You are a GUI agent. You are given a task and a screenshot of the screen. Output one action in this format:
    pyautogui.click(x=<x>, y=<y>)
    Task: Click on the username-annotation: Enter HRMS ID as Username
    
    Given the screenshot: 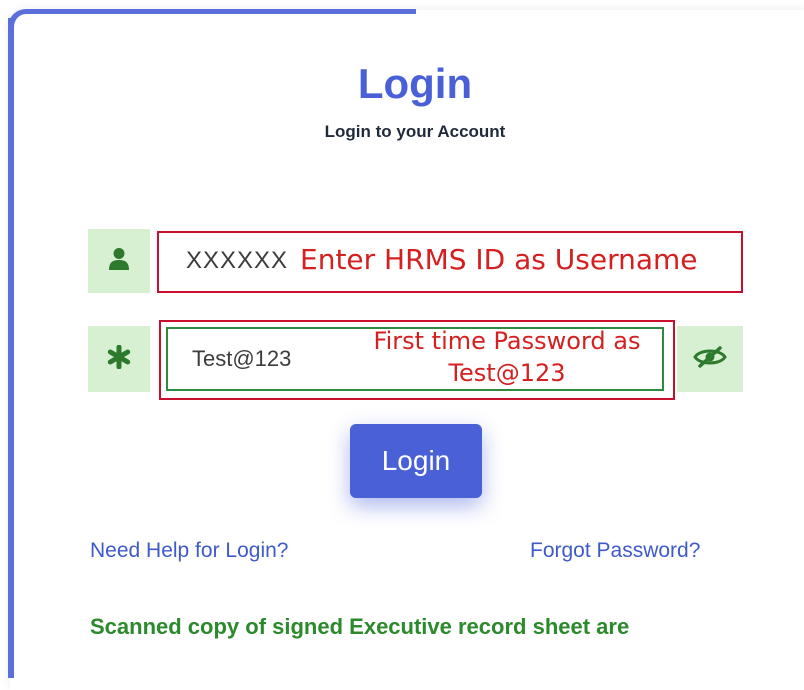 What is the action you would take?
    pyautogui.click(x=499, y=259)
    